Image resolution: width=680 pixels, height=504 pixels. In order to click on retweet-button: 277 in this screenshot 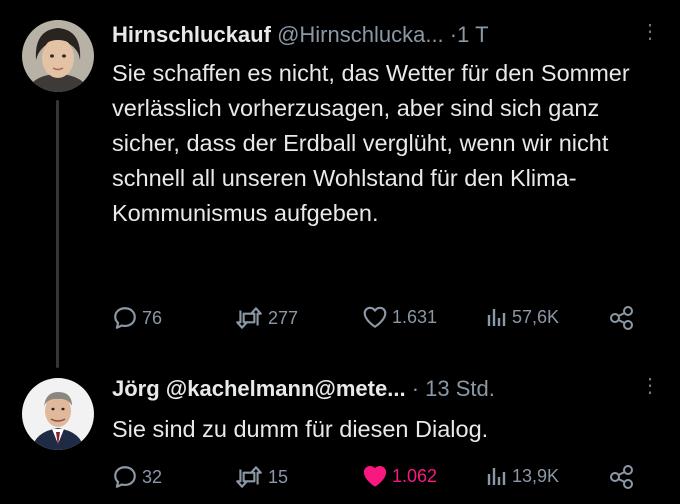, I will do `click(266, 318)`.